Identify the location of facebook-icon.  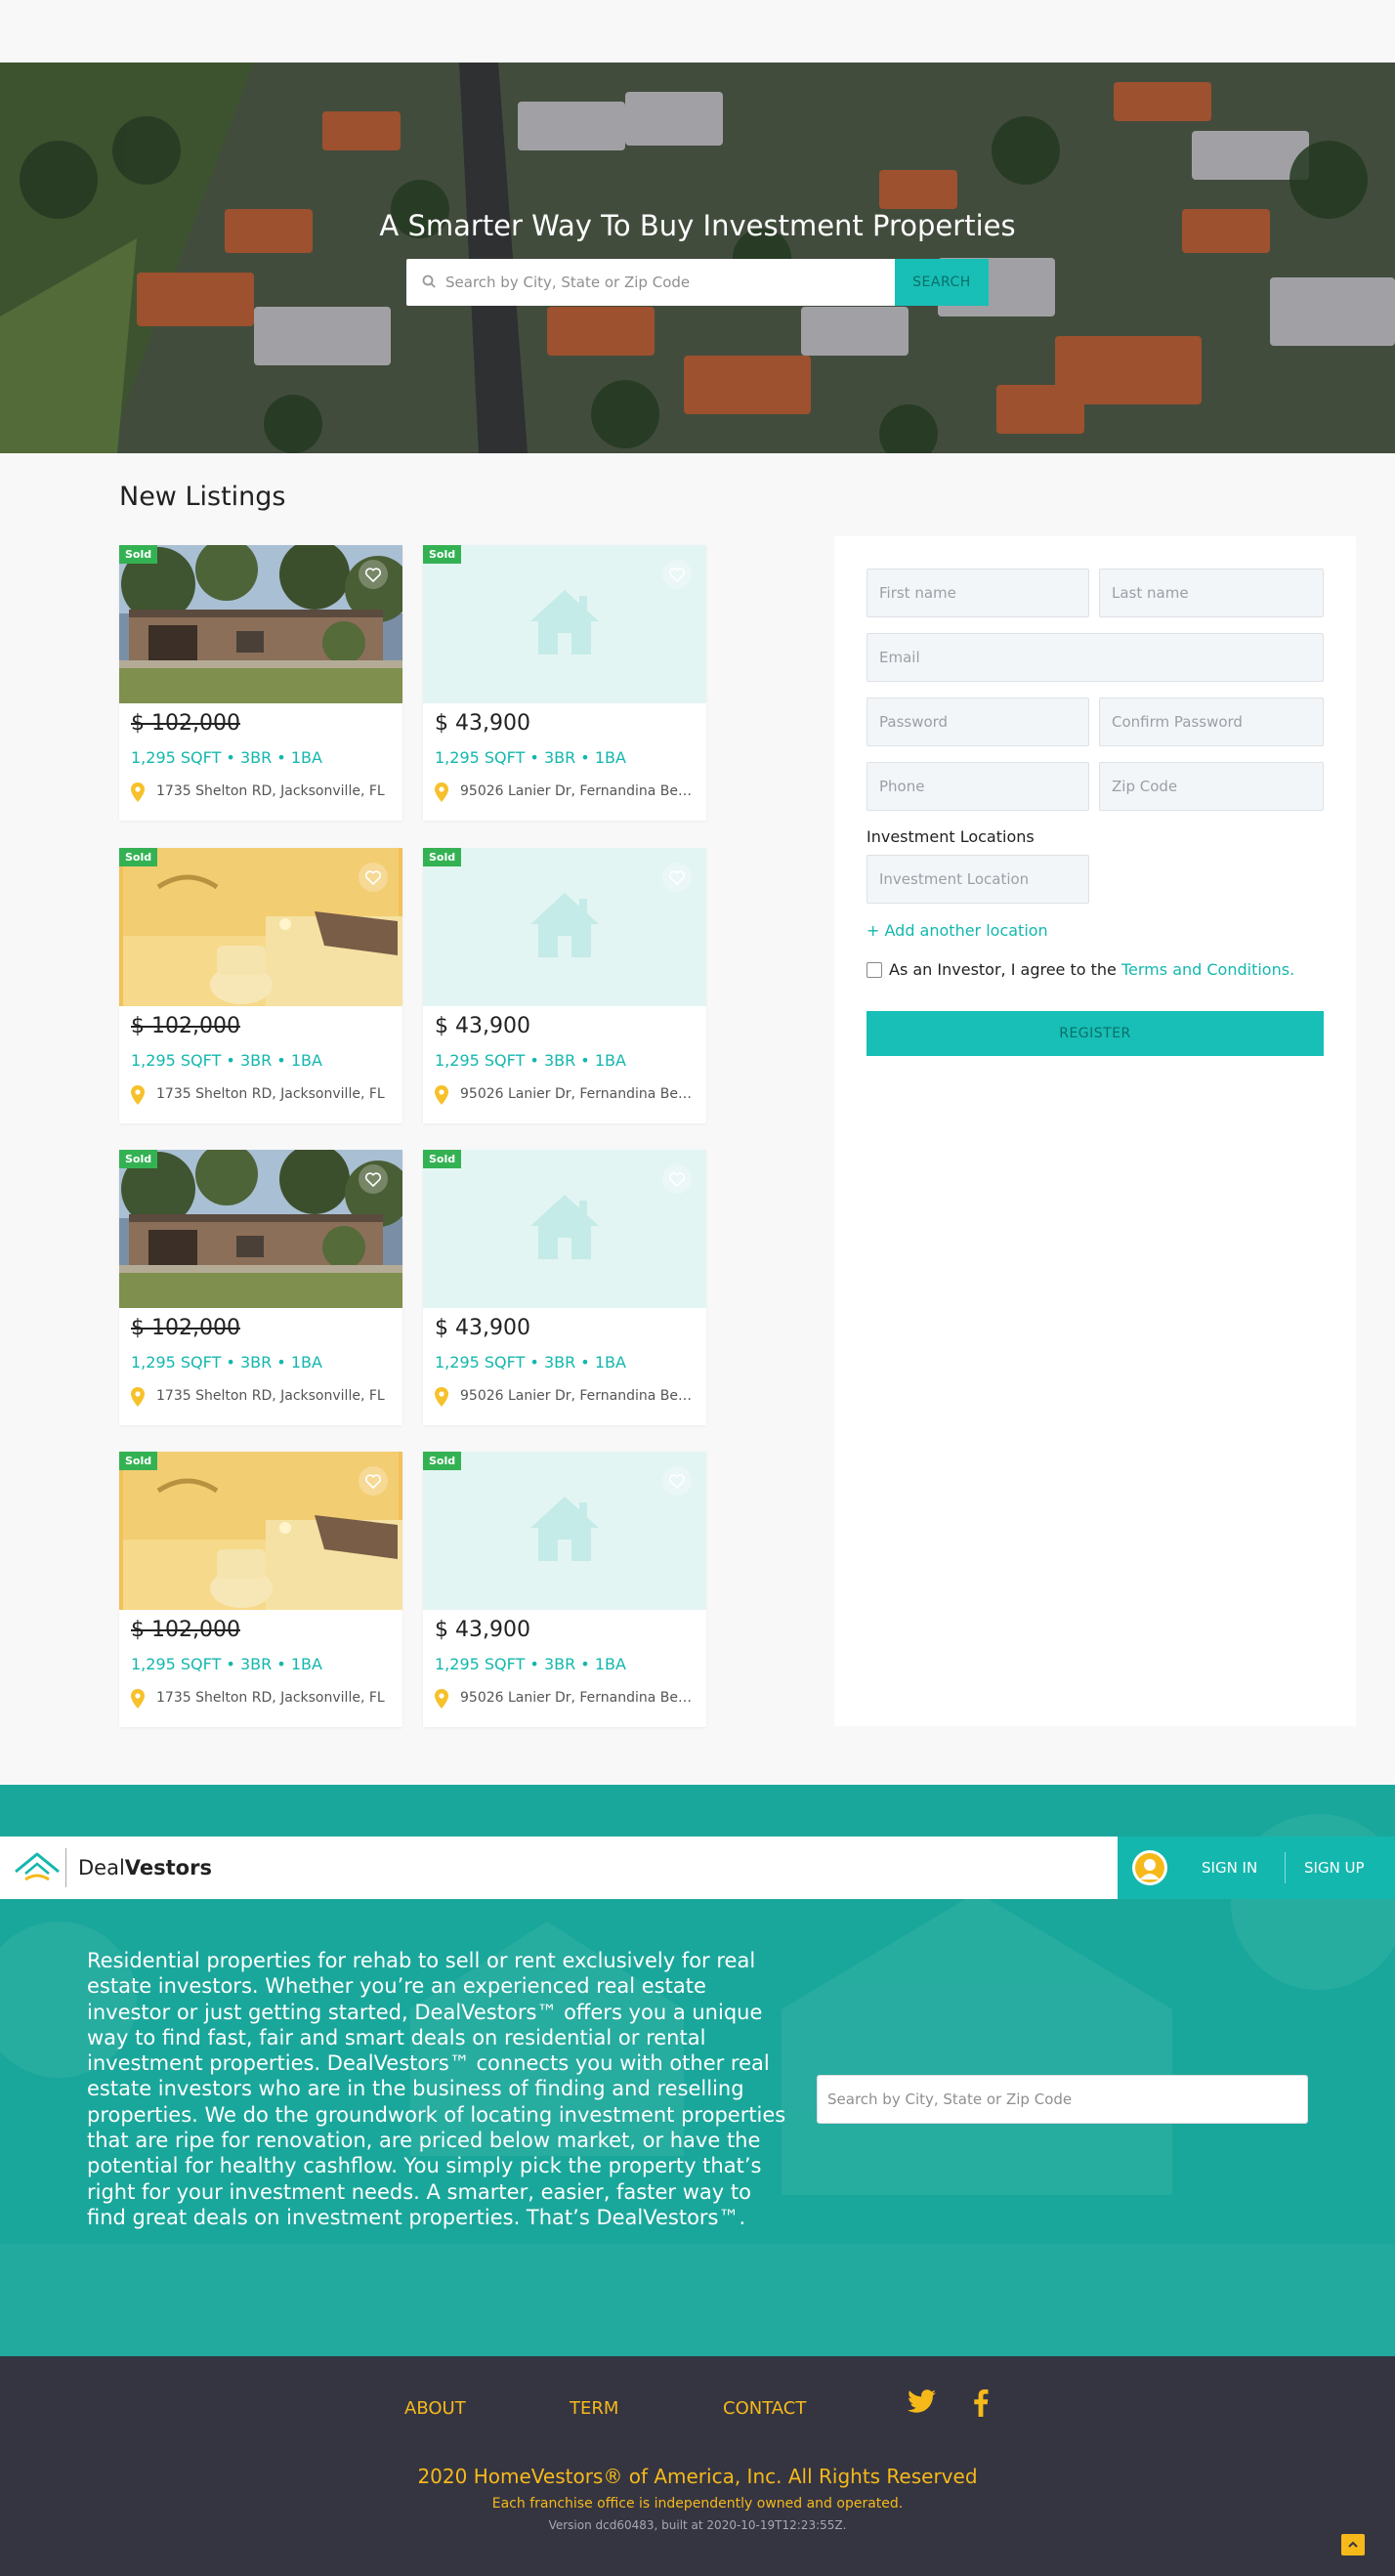
(981, 2403).